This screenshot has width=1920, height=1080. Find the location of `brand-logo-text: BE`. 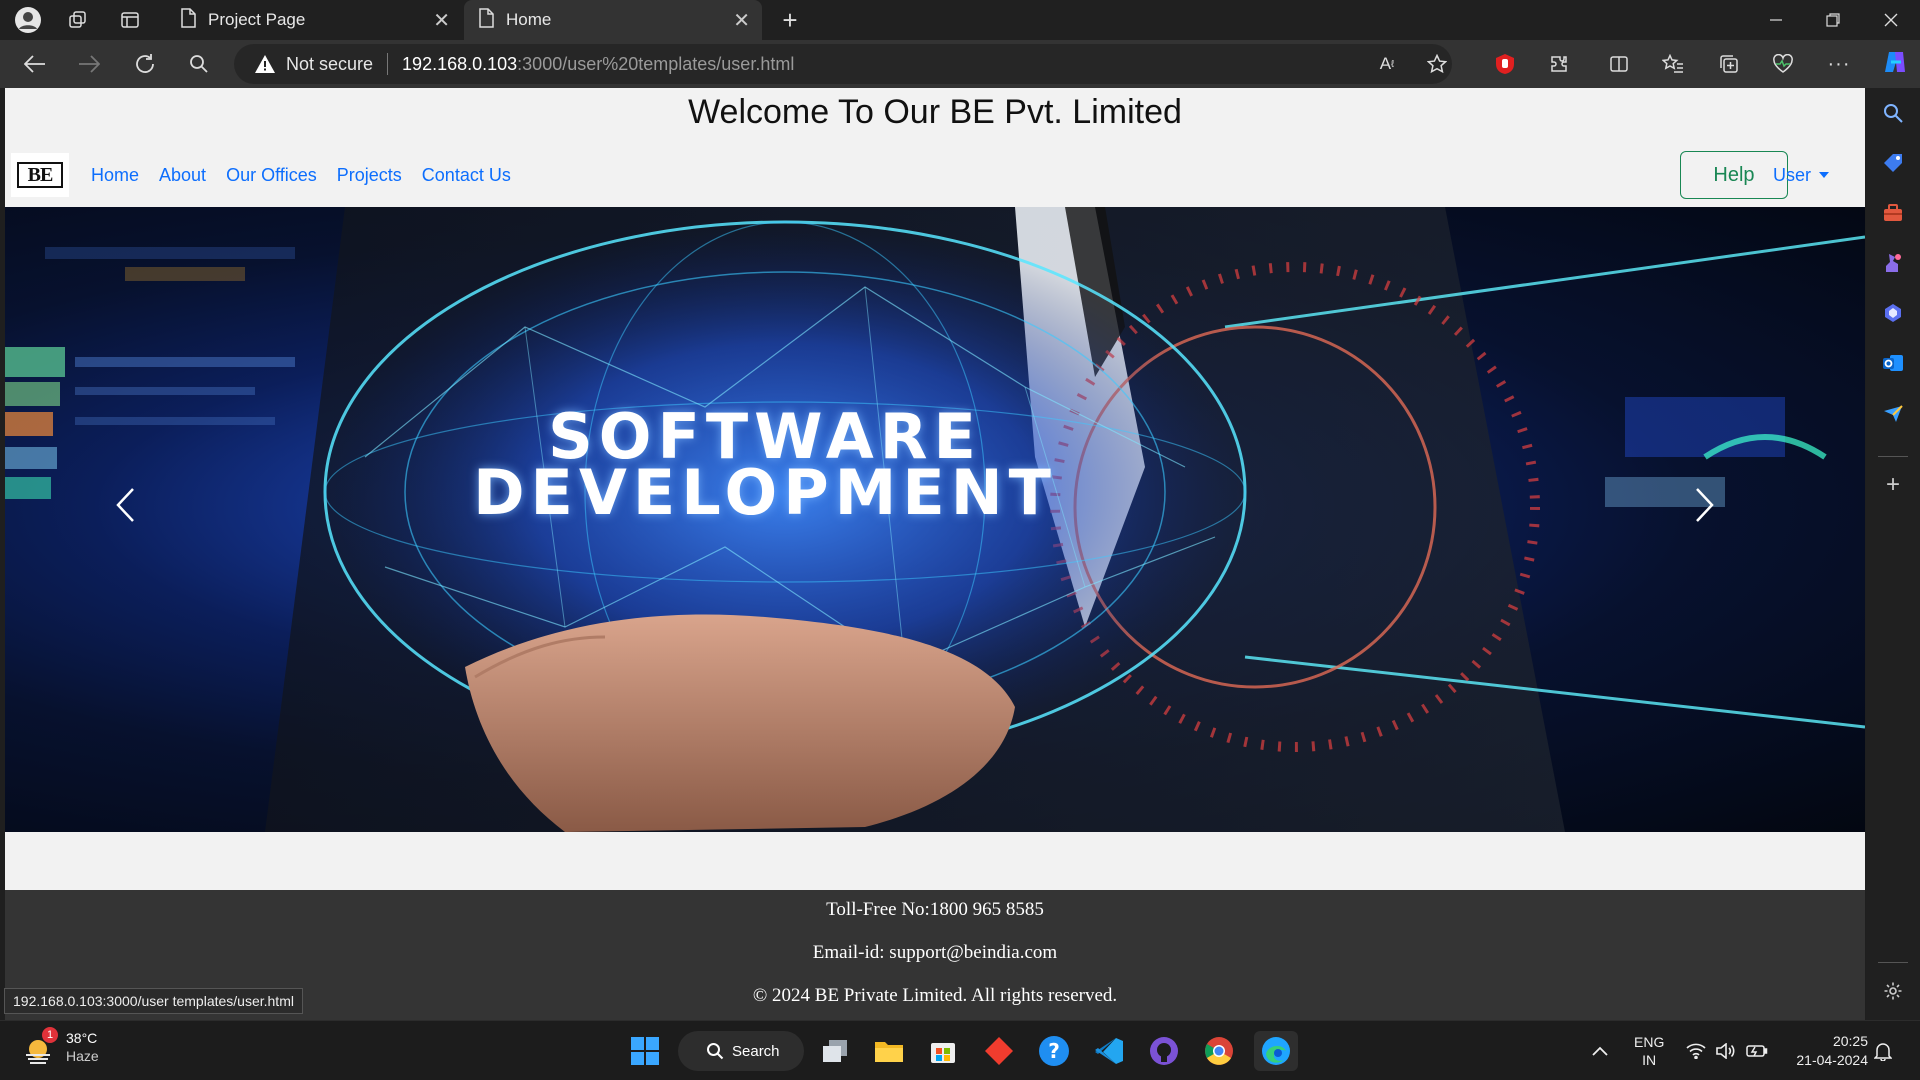

brand-logo-text: BE is located at coordinates (40, 175).